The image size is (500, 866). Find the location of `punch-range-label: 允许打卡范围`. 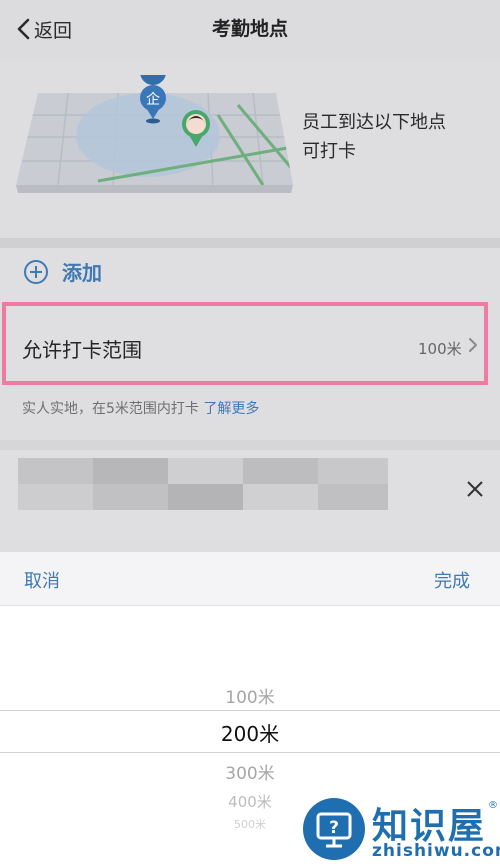

punch-range-label: 允许打卡范围 is located at coordinates (82, 350).